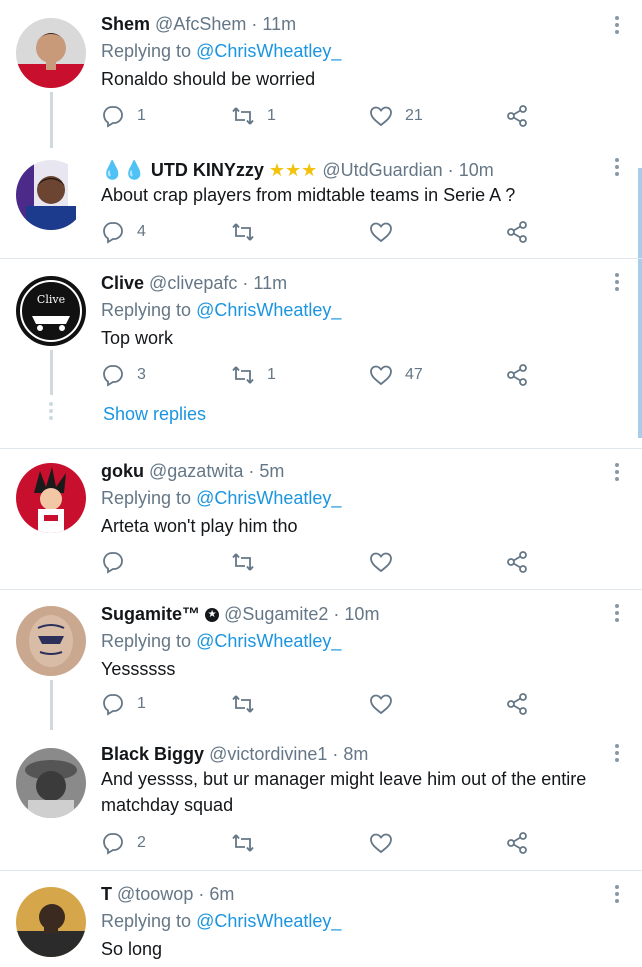 Image resolution: width=642 pixels, height=967 pixels. What do you see at coordinates (123, 375) in the screenshot?
I see `reply-button: 3` at bounding box center [123, 375].